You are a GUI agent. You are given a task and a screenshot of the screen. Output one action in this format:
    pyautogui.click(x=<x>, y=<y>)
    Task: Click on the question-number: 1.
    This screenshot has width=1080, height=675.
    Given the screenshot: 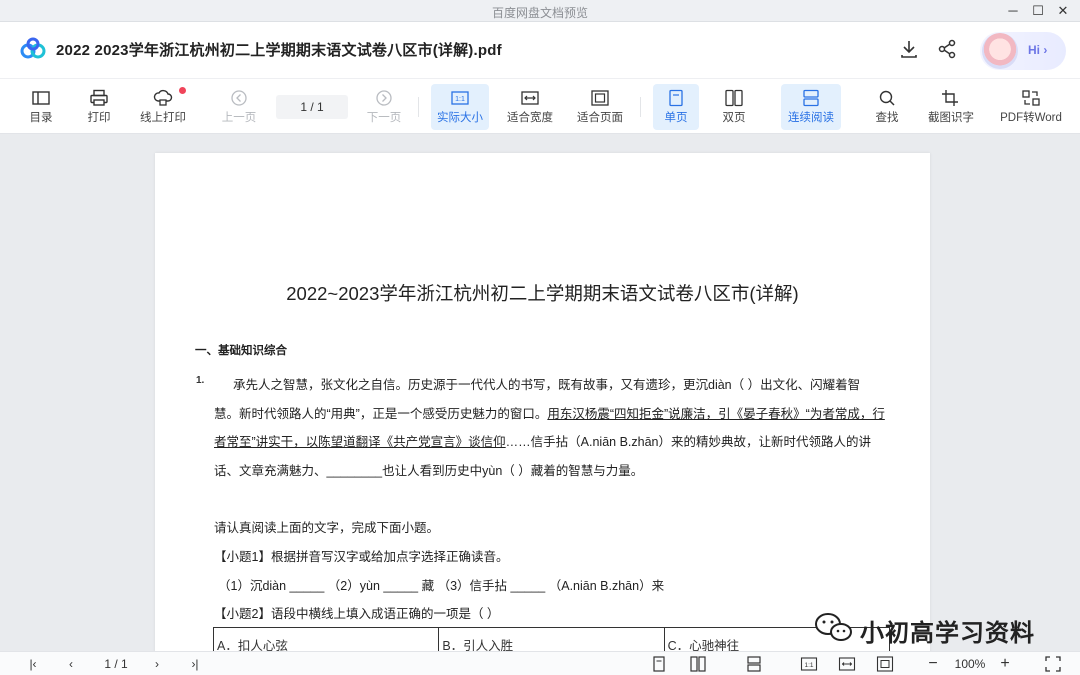 What is the action you would take?
    pyautogui.click(x=200, y=380)
    